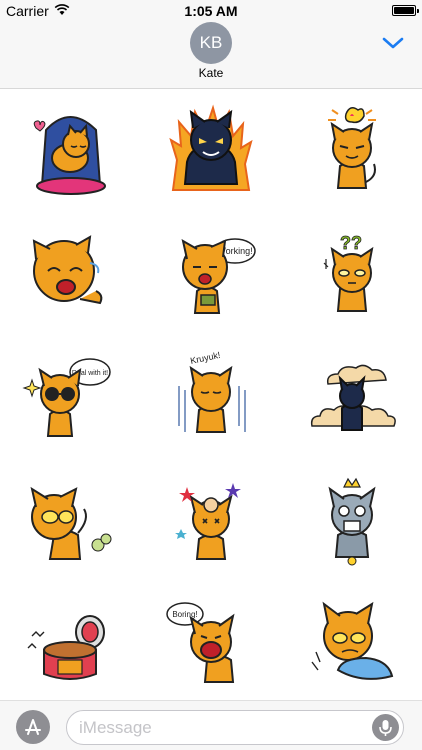  I want to click on farting-cat-sticker, so click(70, 519).